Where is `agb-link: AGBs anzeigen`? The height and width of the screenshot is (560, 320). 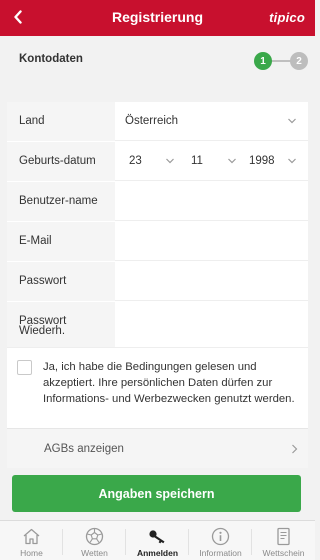 agb-link: AGBs anzeigen is located at coordinates (157, 448).